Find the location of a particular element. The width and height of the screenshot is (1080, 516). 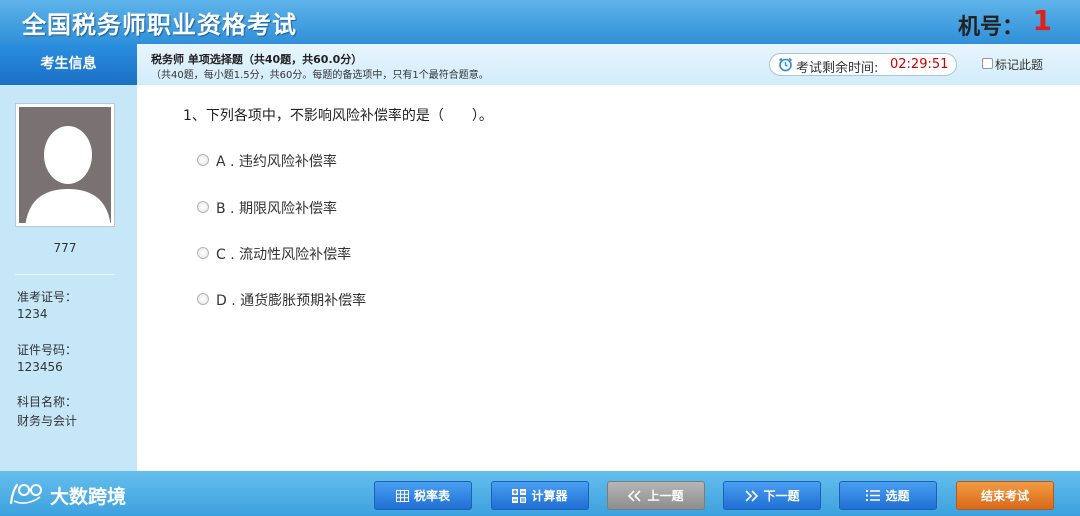

option-b-label: B . 期限风险补偿率 is located at coordinates (276, 208).